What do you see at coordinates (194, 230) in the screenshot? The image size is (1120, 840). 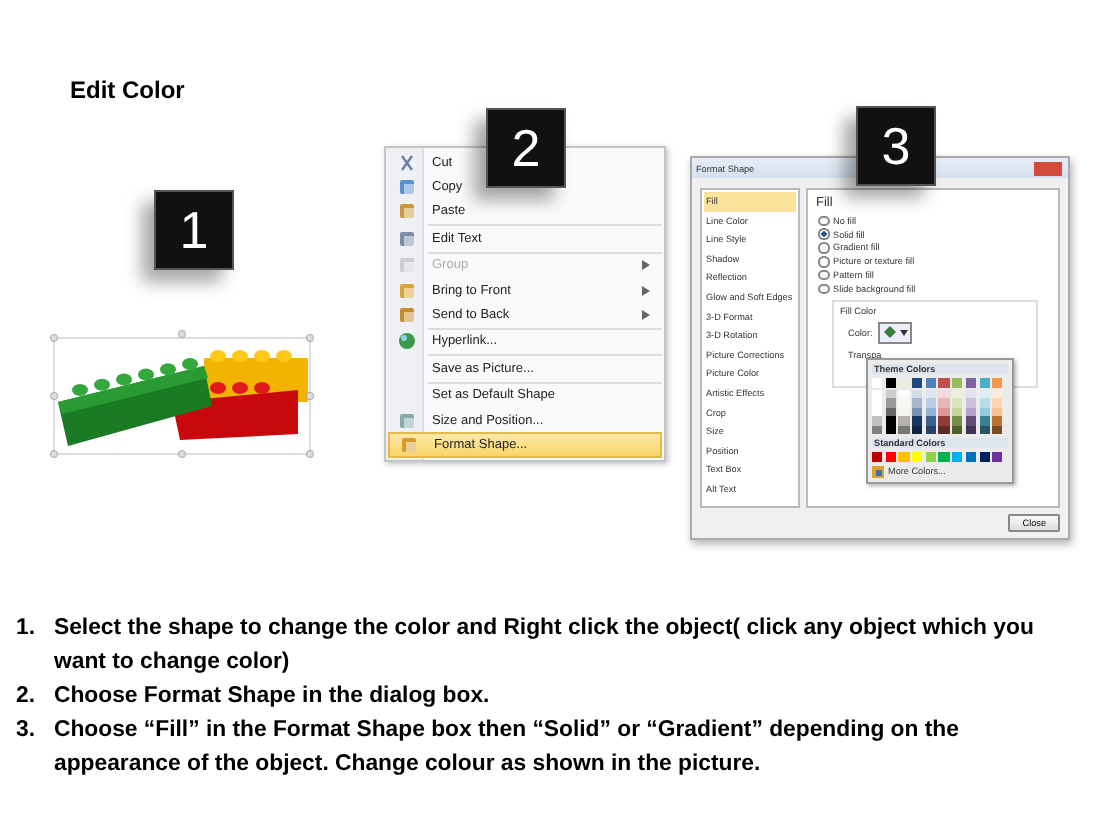 I see `step-number-badge: 1` at bounding box center [194, 230].